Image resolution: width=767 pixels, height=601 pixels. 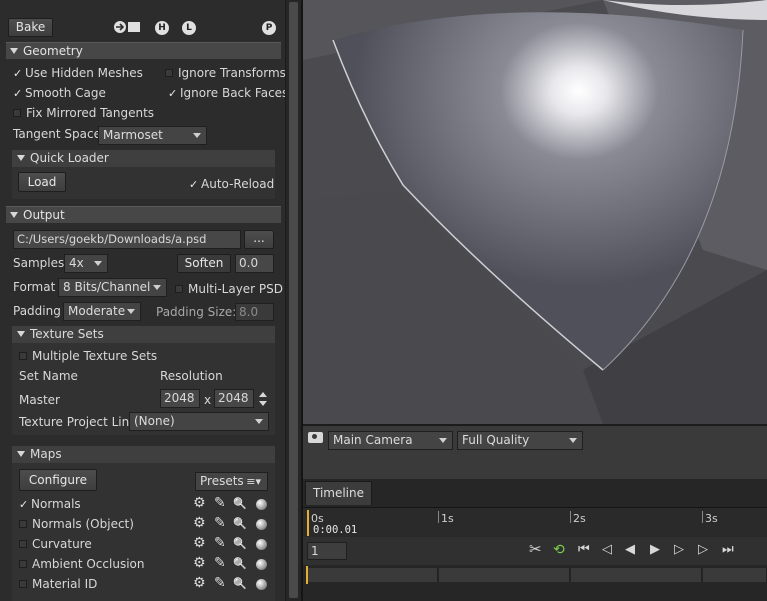 I want to click on last-frame-icon: ⏭, so click(x=728, y=550).